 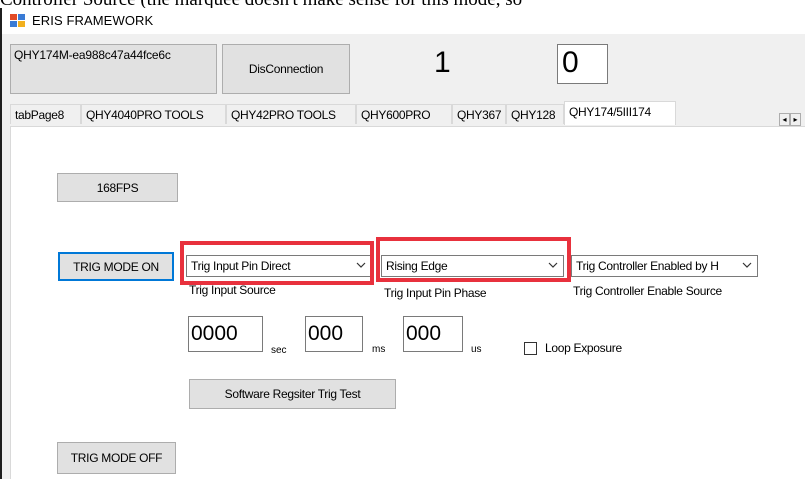 What do you see at coordinates (1, 243) in the screenshot?
I see `window-left-edge` at bounding box center [1, 243].